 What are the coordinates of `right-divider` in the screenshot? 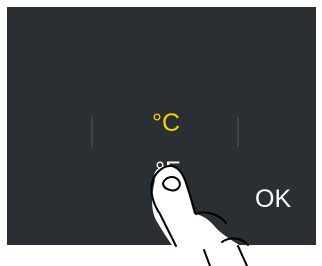 It's located at (238, 132).